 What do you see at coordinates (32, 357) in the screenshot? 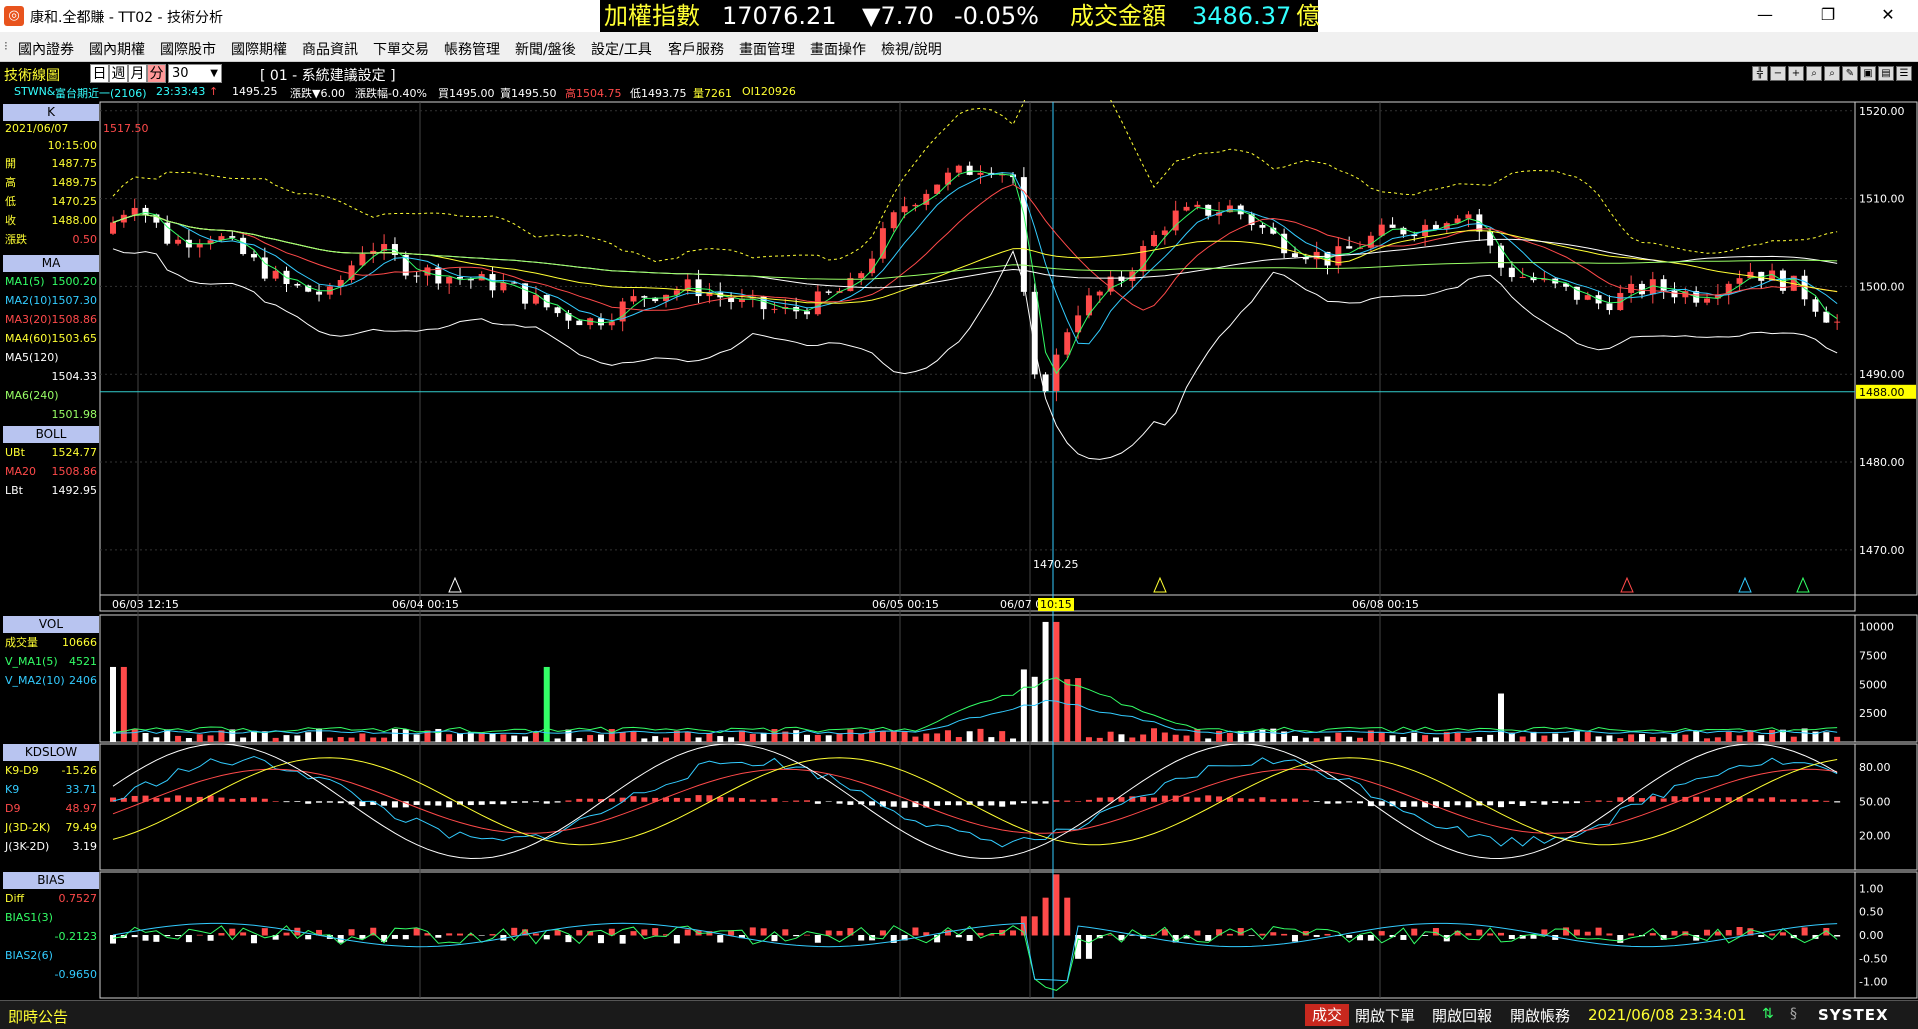
I see `legend-ma5-label: MA5(120)` at bounding box center [32, 357].